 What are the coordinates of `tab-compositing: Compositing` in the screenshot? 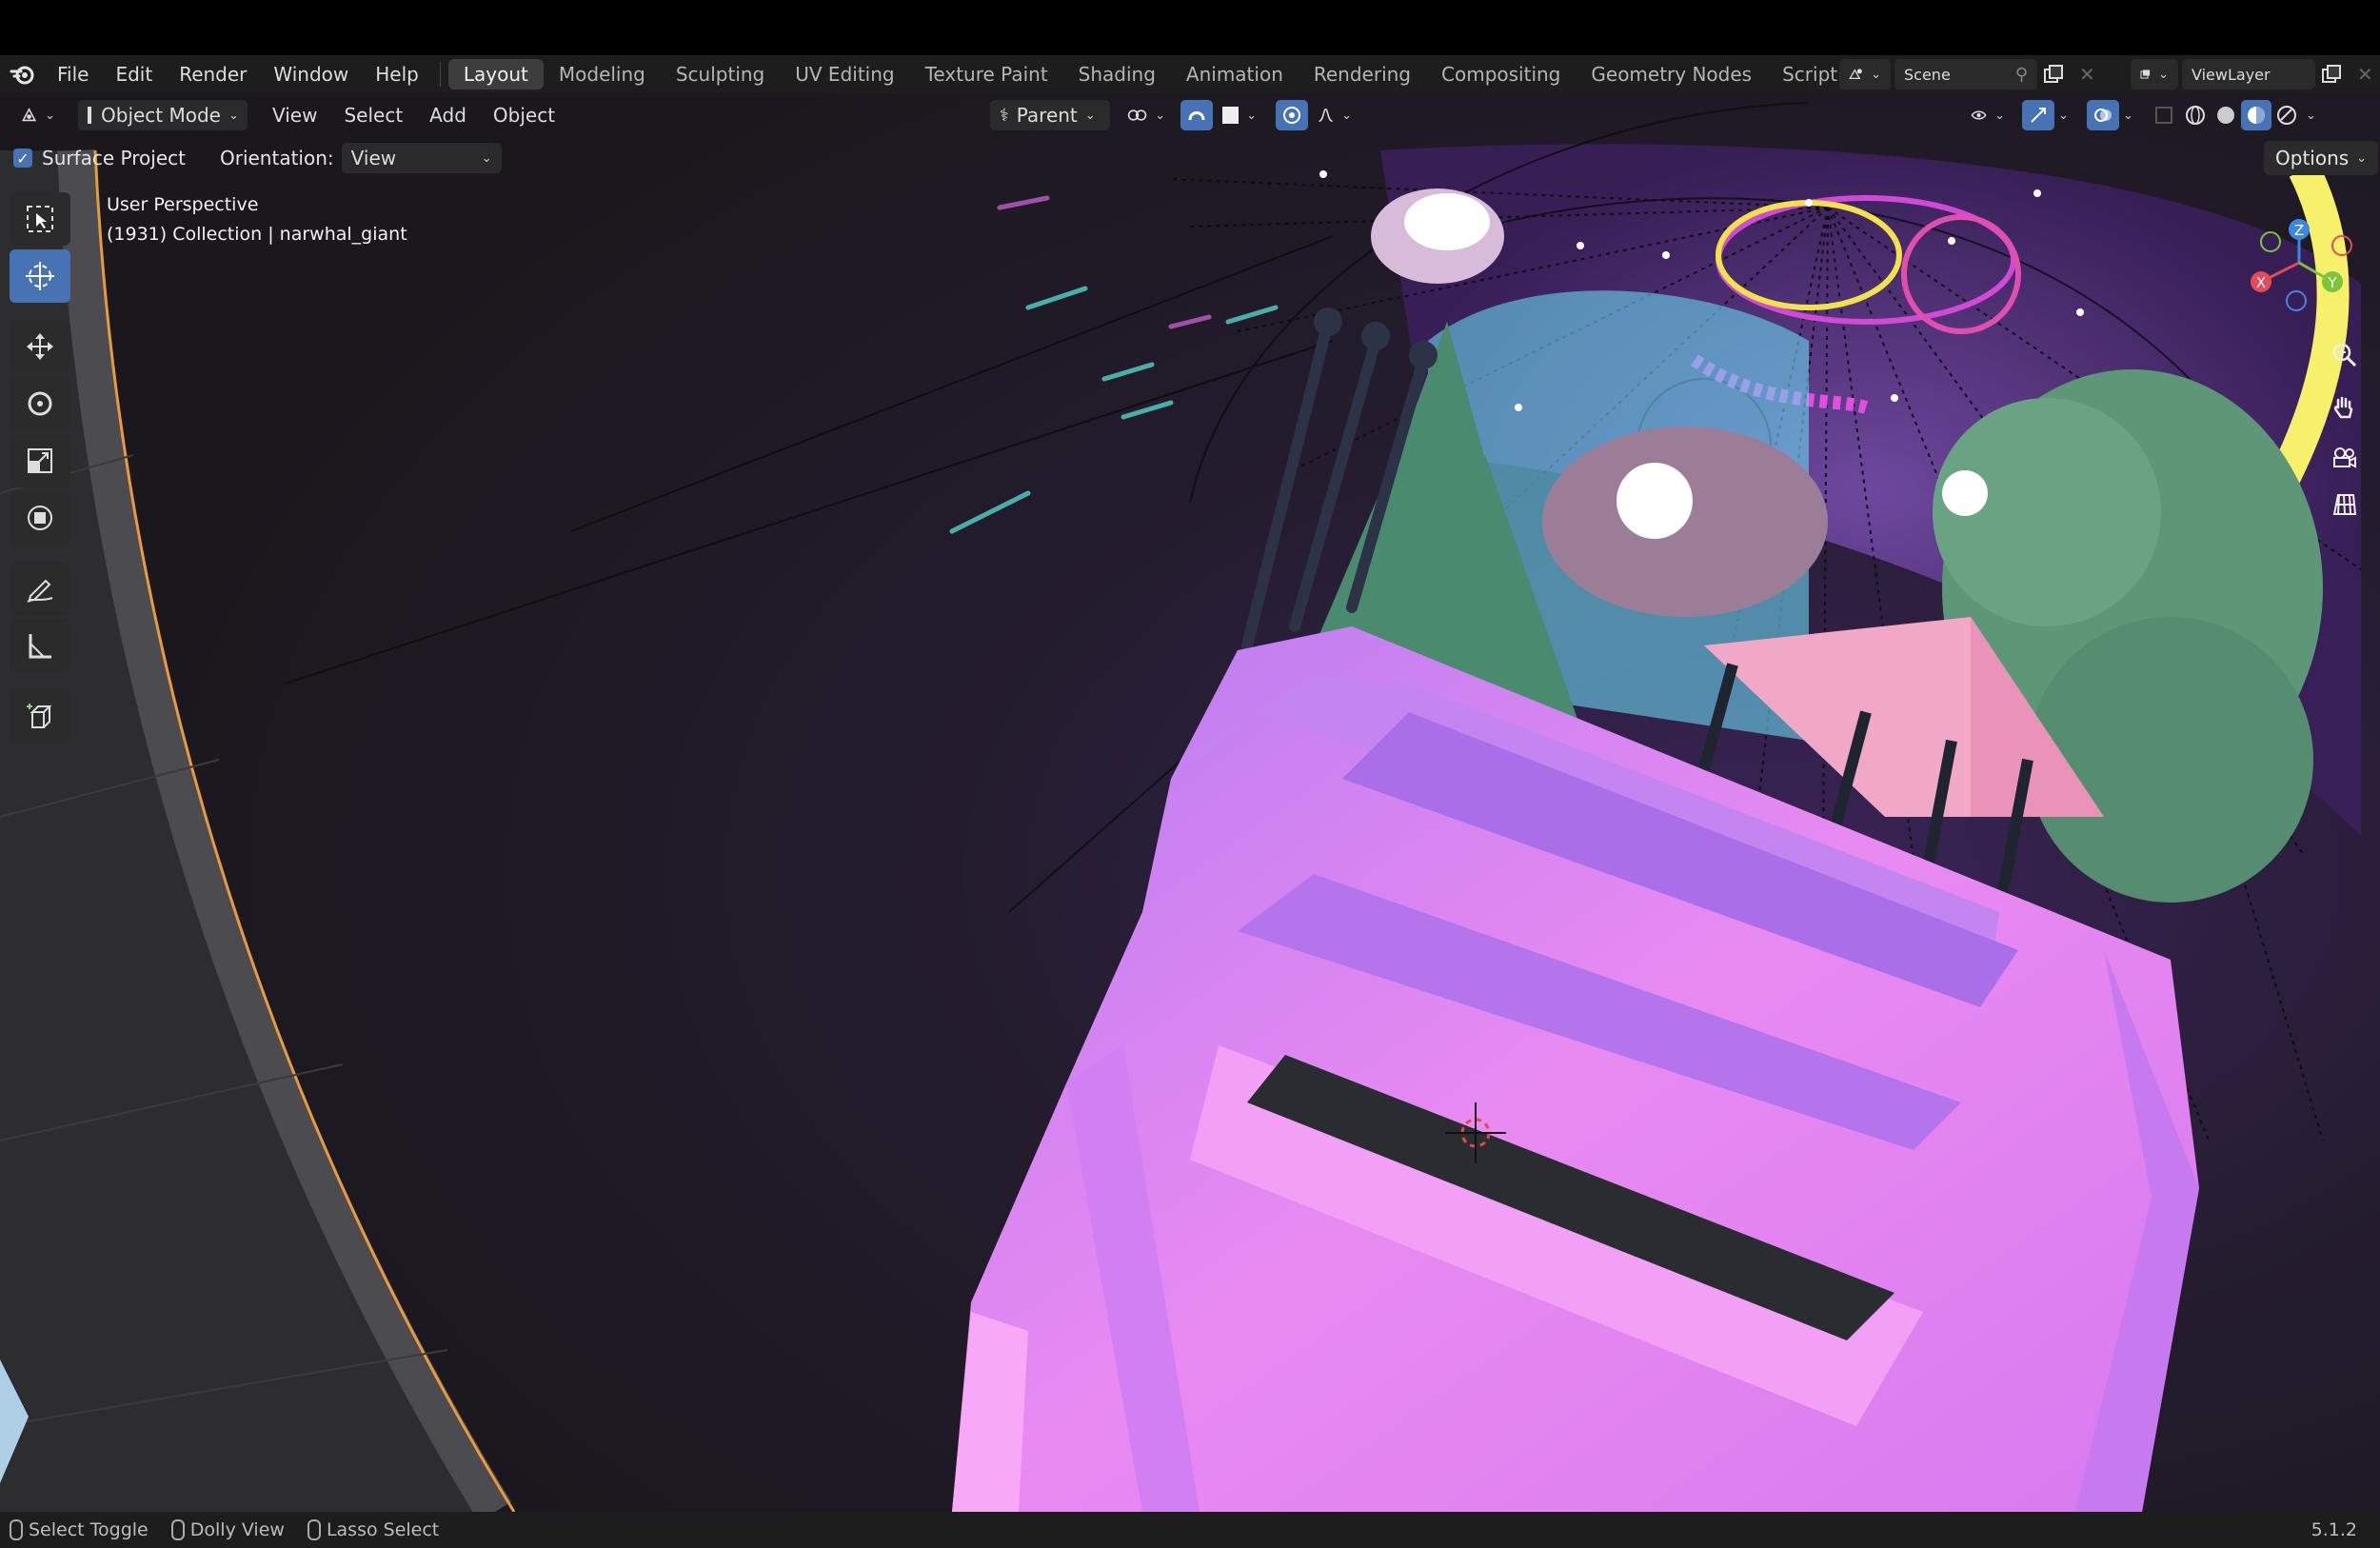 It's located at (1501, 74).